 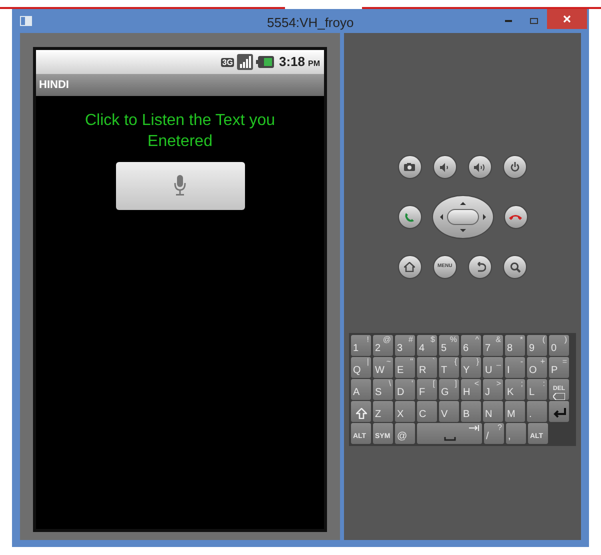 I want to click on power-button, so click(x=515, y=167).